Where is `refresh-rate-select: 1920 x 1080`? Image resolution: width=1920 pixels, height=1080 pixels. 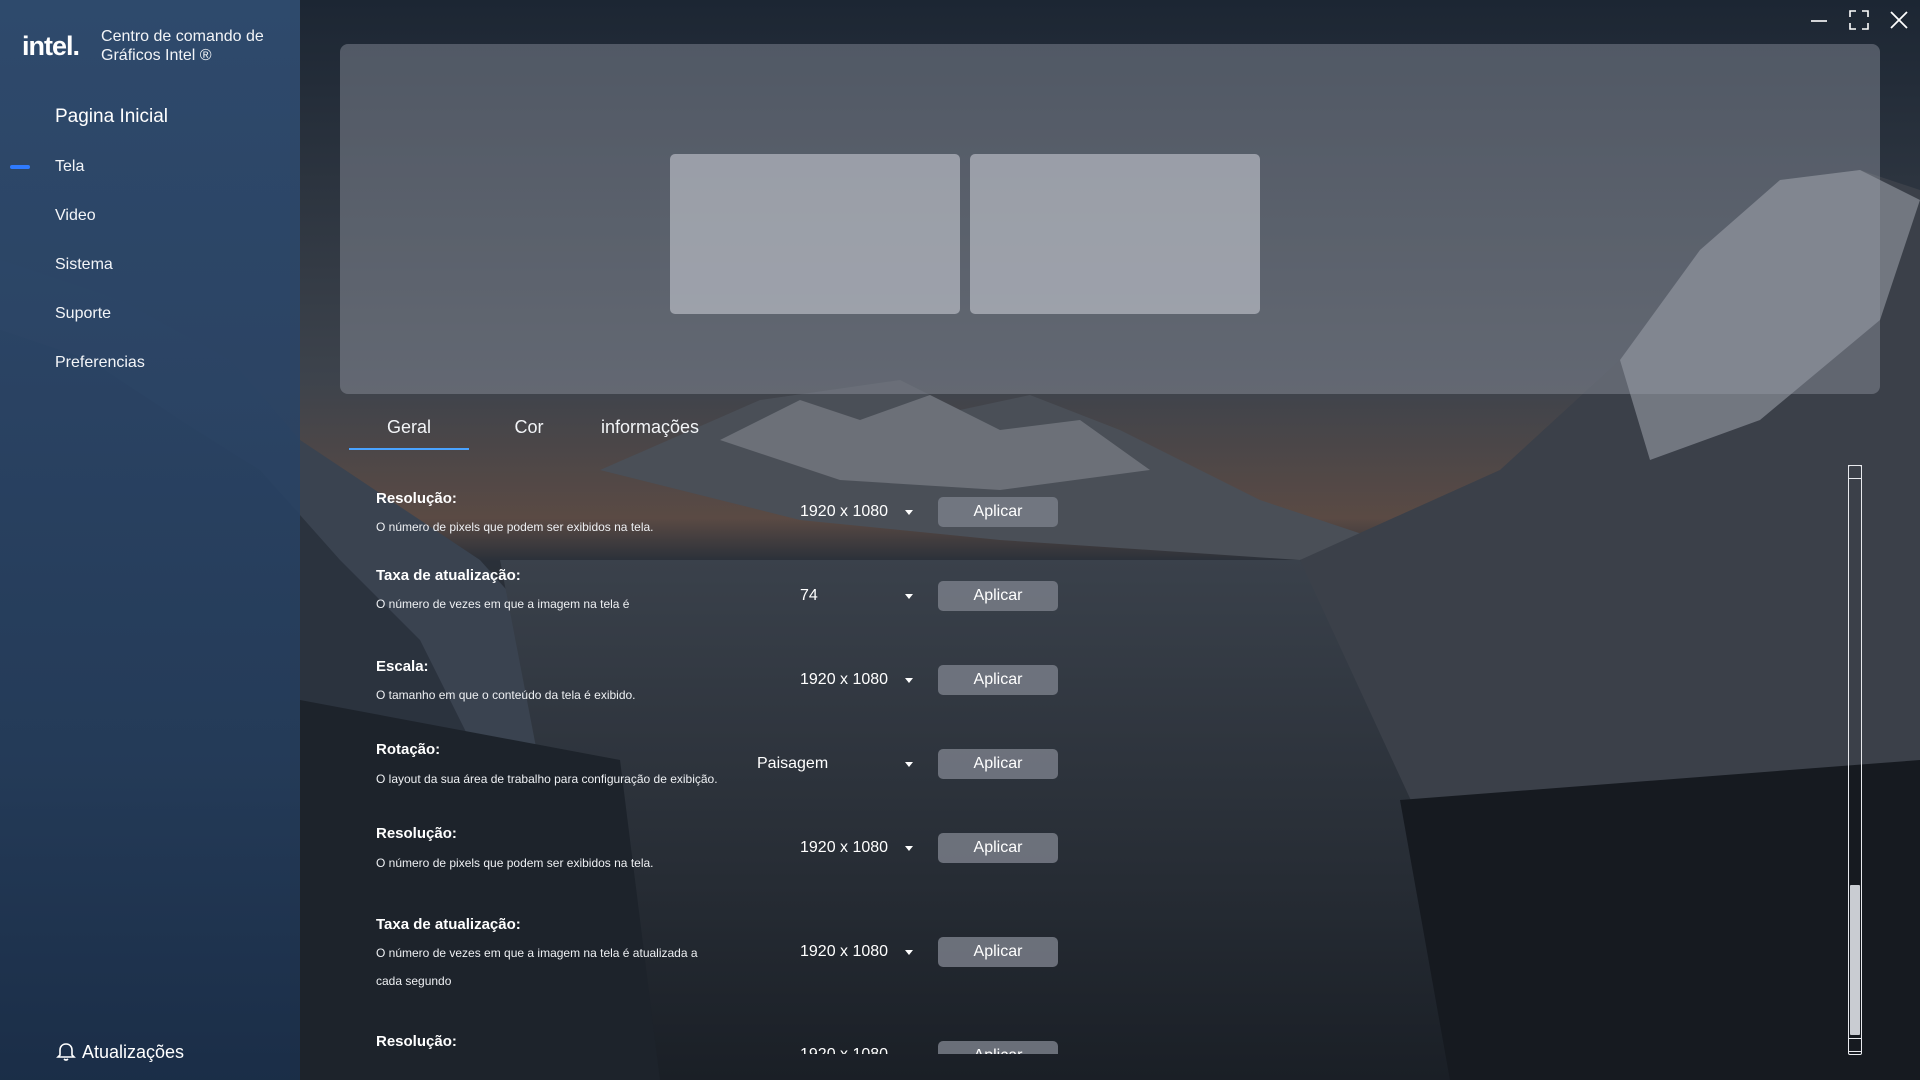
refresh-rate-select: 1920 x 1080 is located at coordinates (844, 952).